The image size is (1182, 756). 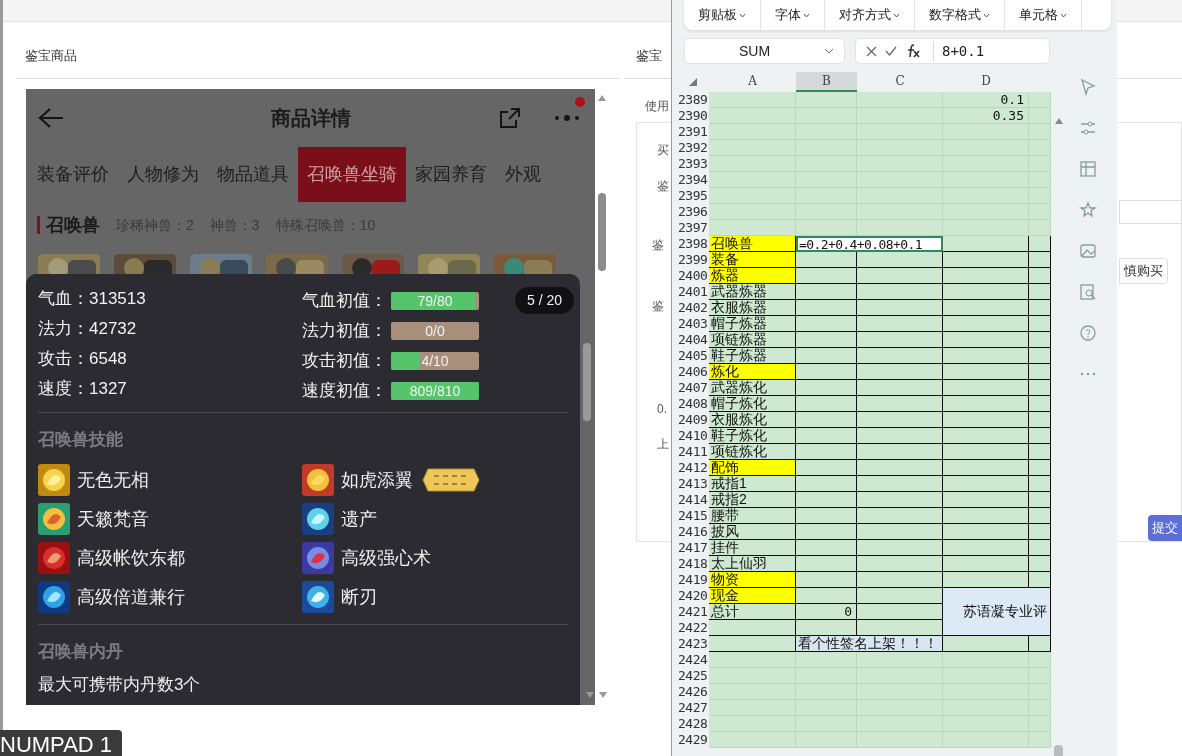 What do you see at coordinates (693, 468) in the screenshot?
I see `row-number: 2412` at bounding box center [693, 468].